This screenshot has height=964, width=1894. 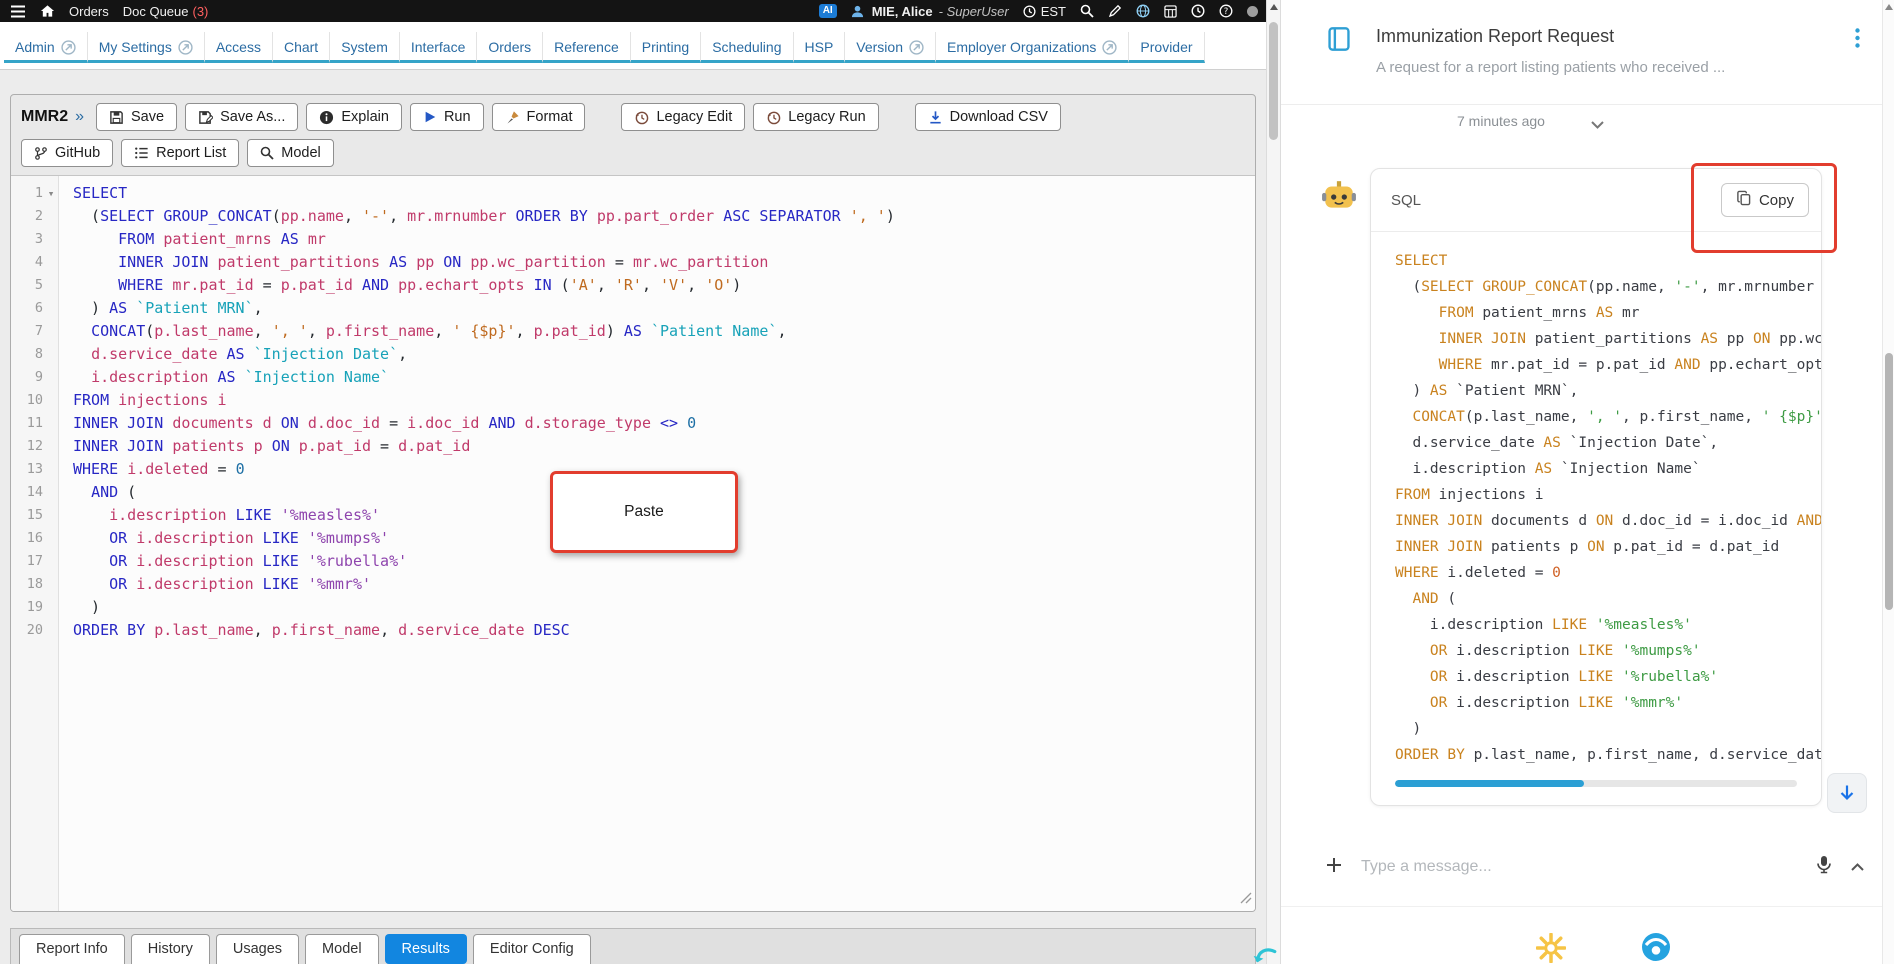 What do you see at coordinates (1597, 125) in the screenshot?
I see `collapse-chevron-icon` at bounding box center [1597, 125].